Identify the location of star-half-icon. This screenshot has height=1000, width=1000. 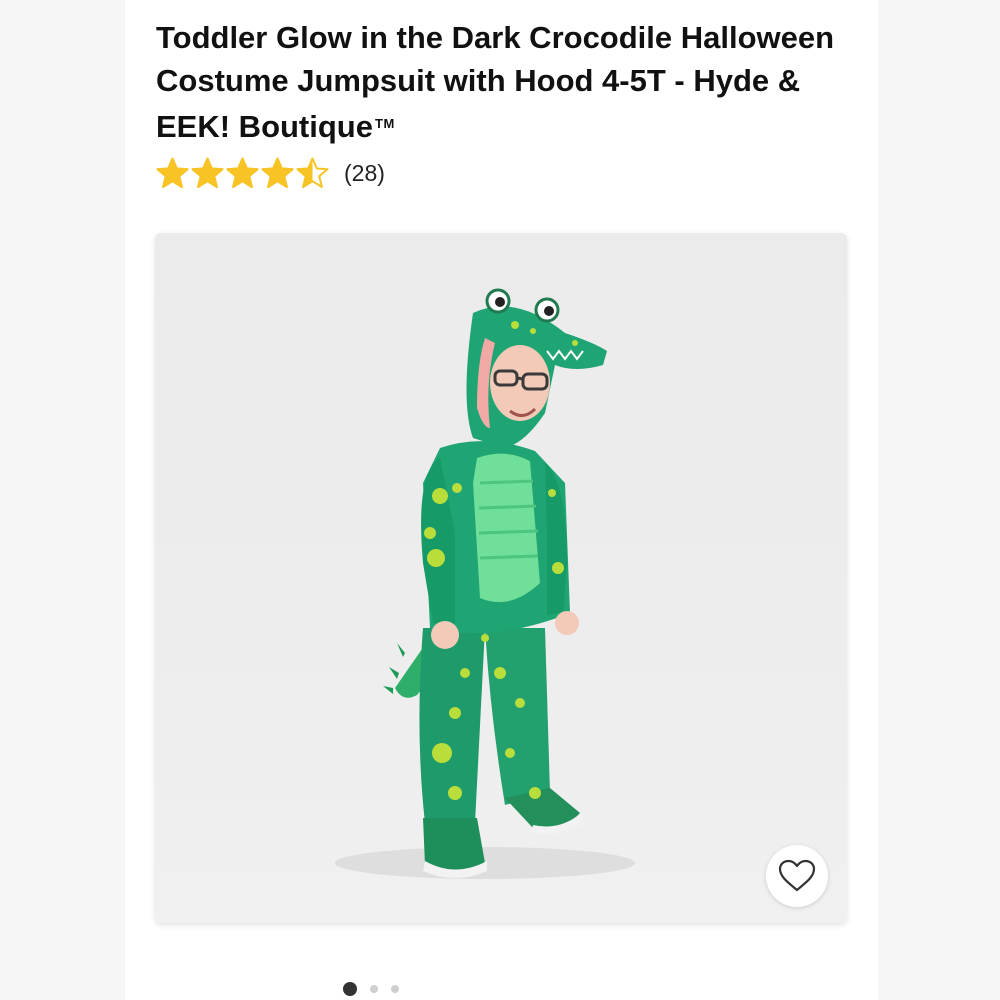
(312, 172).